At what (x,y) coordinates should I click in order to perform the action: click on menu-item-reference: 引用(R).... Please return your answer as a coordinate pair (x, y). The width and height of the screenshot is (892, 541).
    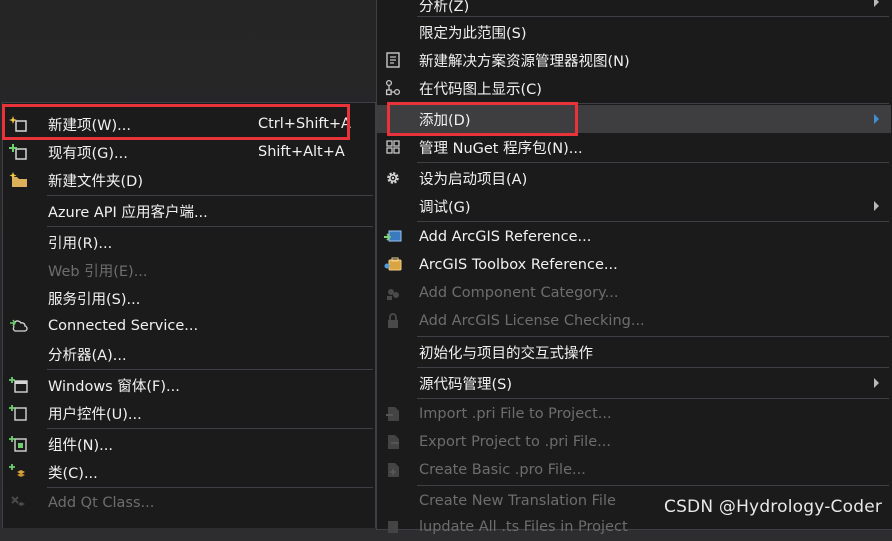
    Looking at the image, I should click on (189, 242).